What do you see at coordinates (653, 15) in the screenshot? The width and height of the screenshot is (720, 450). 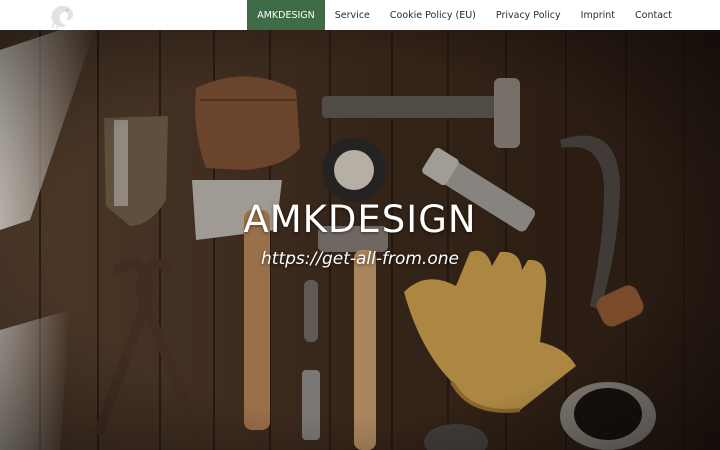 I see `nav-item-contact: Contact` at bounding box center [653, 15].